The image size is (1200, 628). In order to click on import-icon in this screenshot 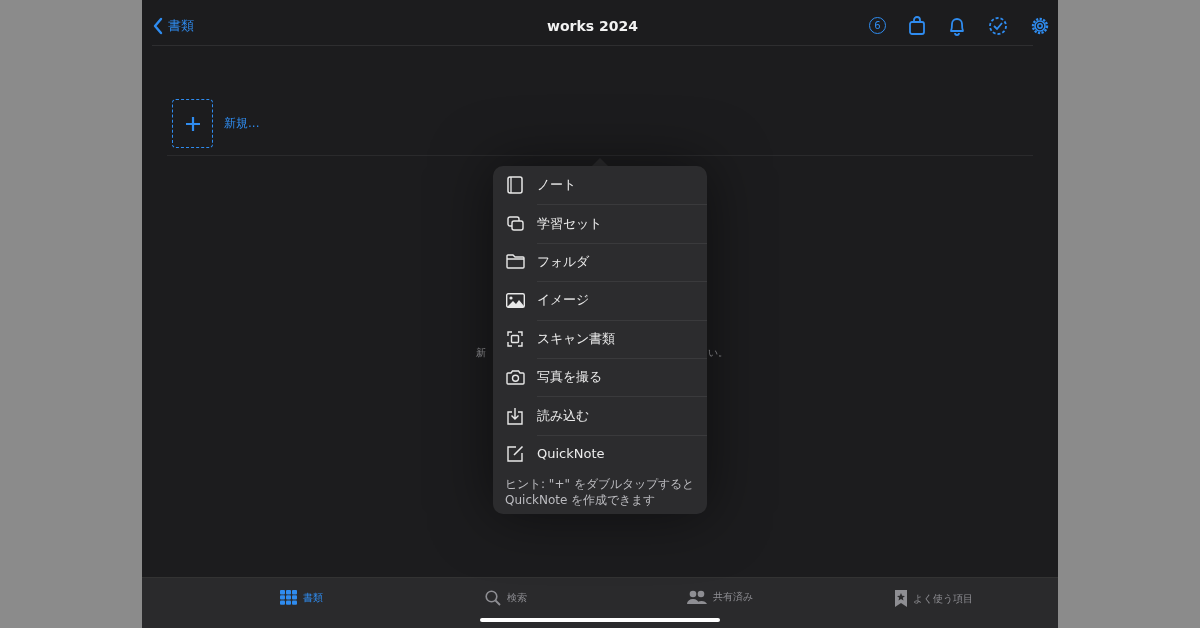, I will do `click(515, 415)`.